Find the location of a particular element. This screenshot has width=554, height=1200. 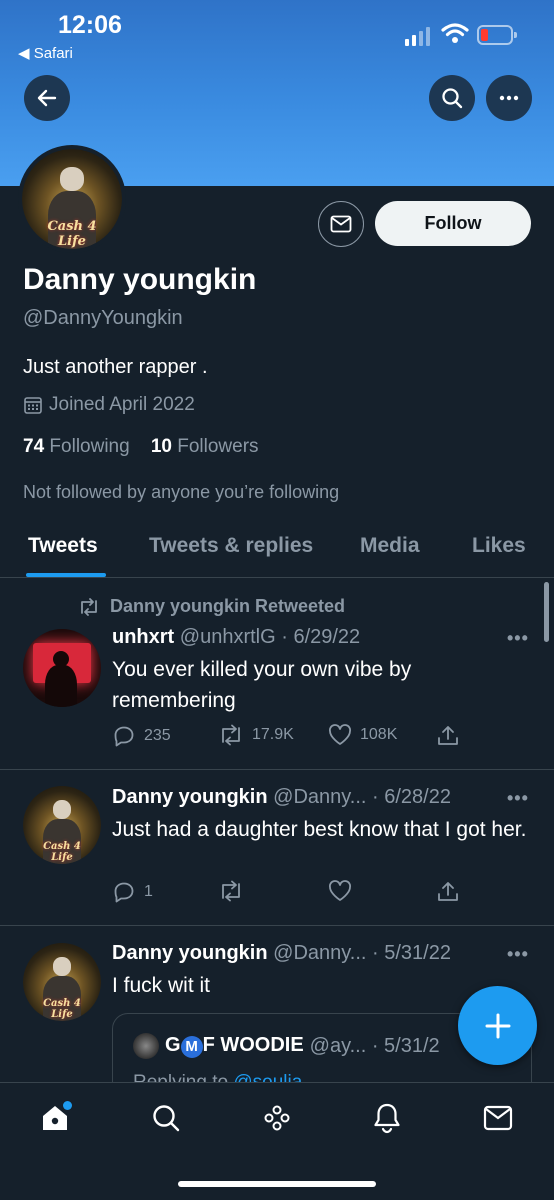

arrow-left-icon is located at coordinates (47, 98).